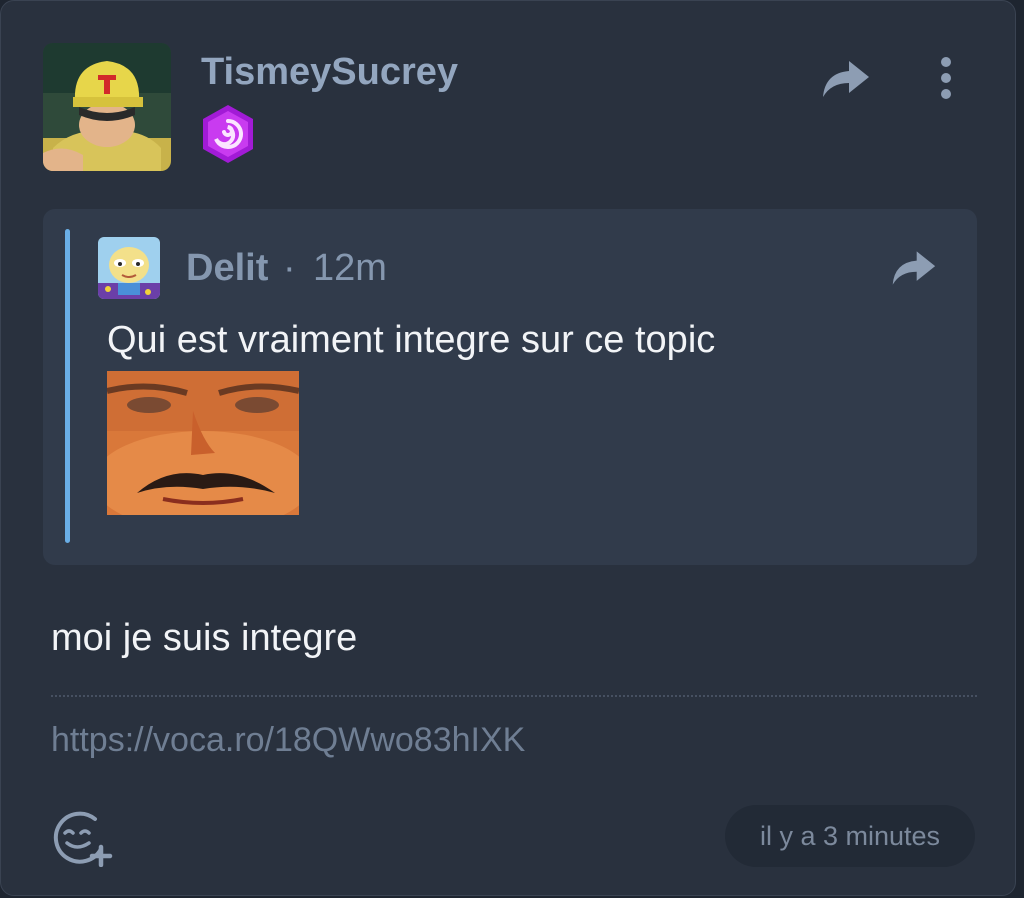 The image size is (1024, 898). I want to click on quote-author-avatar, so click(129, 268).